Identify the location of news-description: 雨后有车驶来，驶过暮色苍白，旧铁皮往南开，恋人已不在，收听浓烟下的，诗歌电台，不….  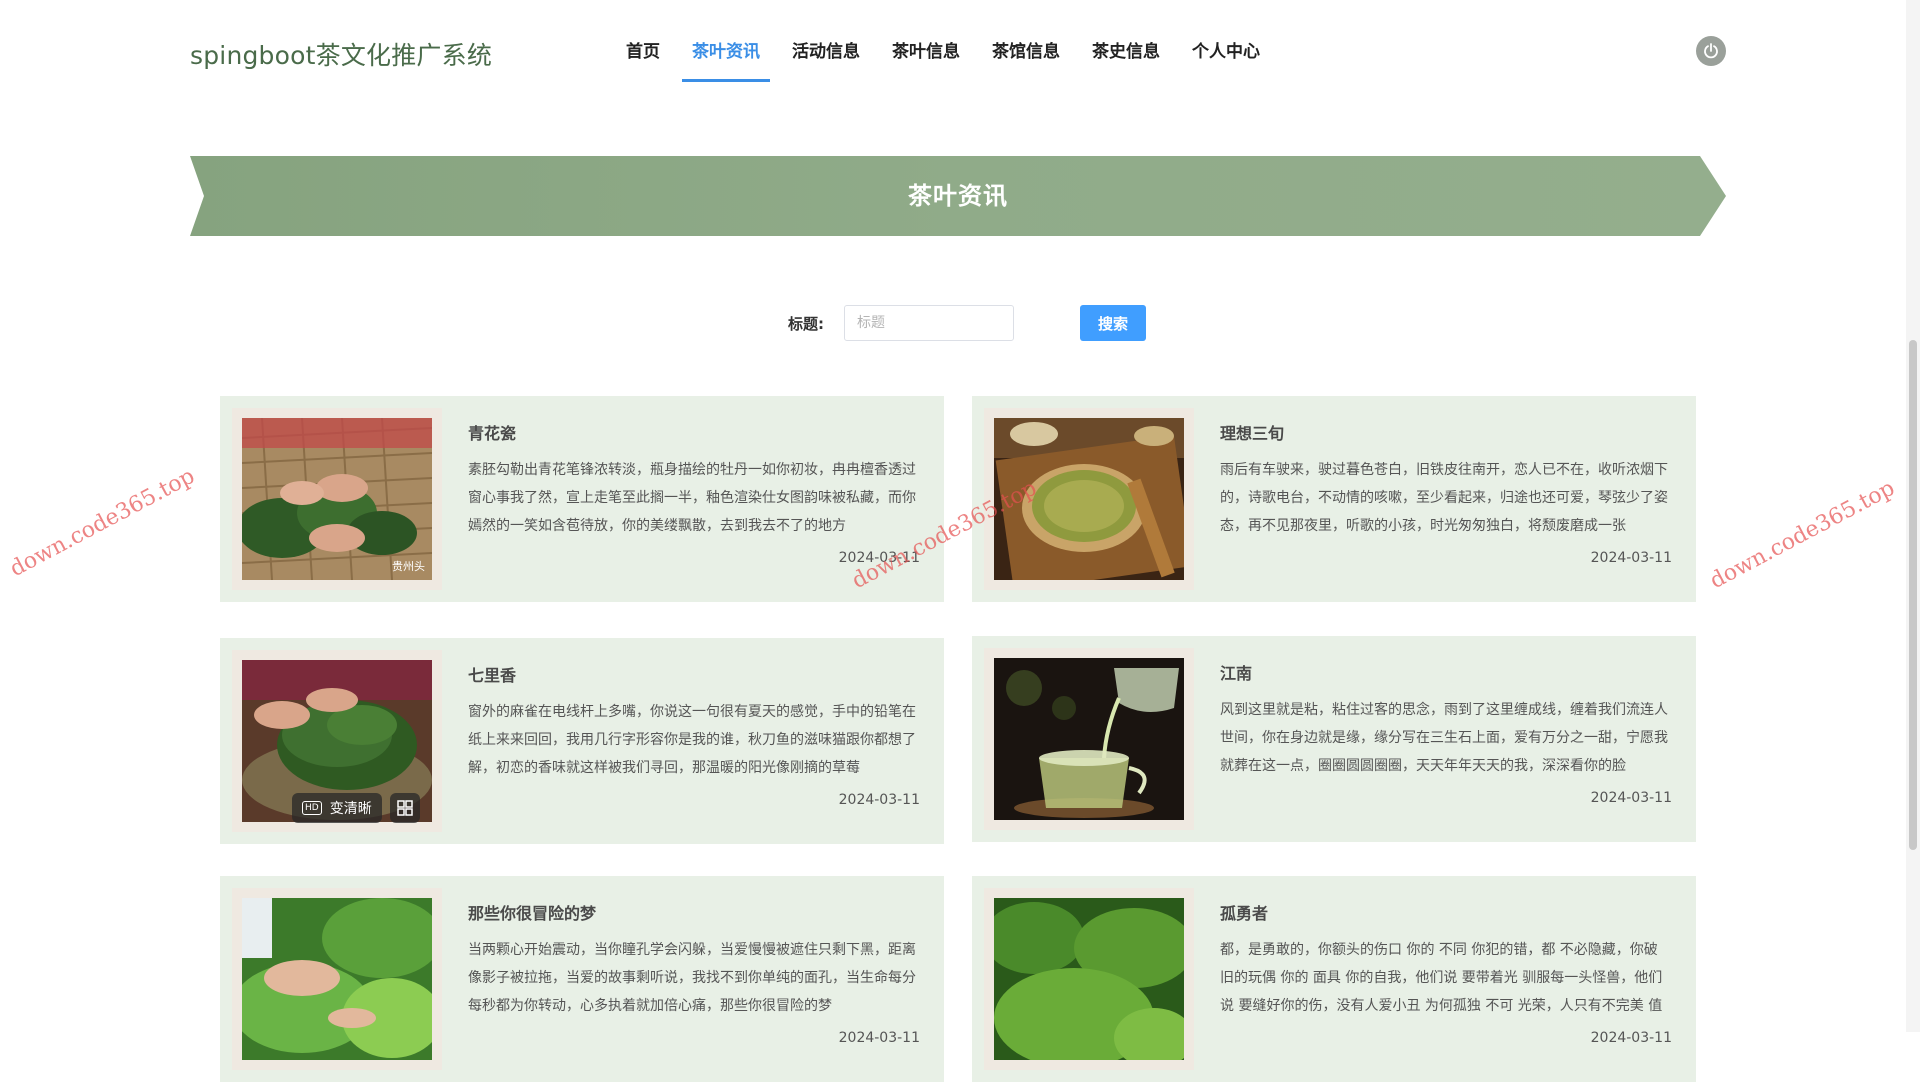
(1444, 498).